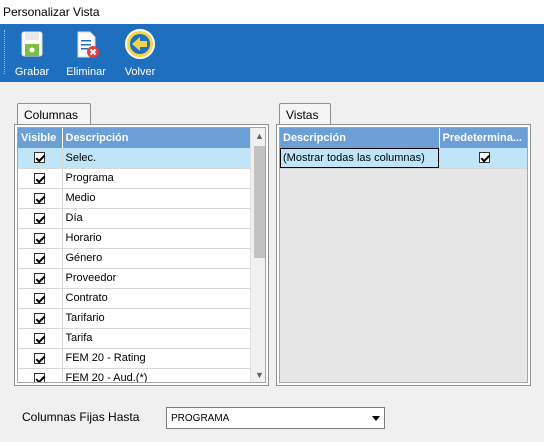 This screenshot has height=442, width=544. I want to click on columnas-scrollbar: ▲ ▼, so click(257, 255).